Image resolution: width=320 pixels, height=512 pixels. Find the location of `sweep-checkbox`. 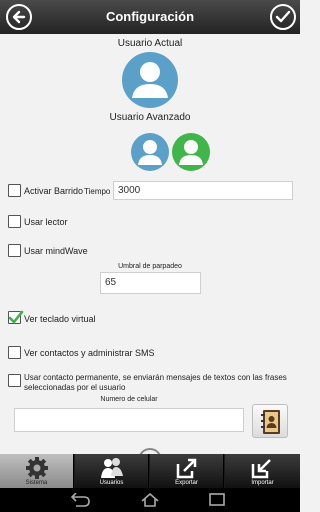

sweep-checkbox is located at coordinates (14, 190).